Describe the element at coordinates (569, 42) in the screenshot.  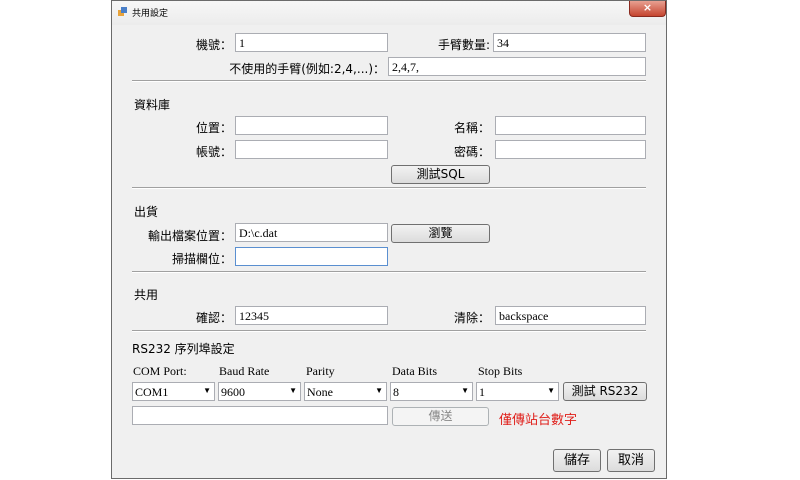
I see `arm-count-field: 34` at that location.